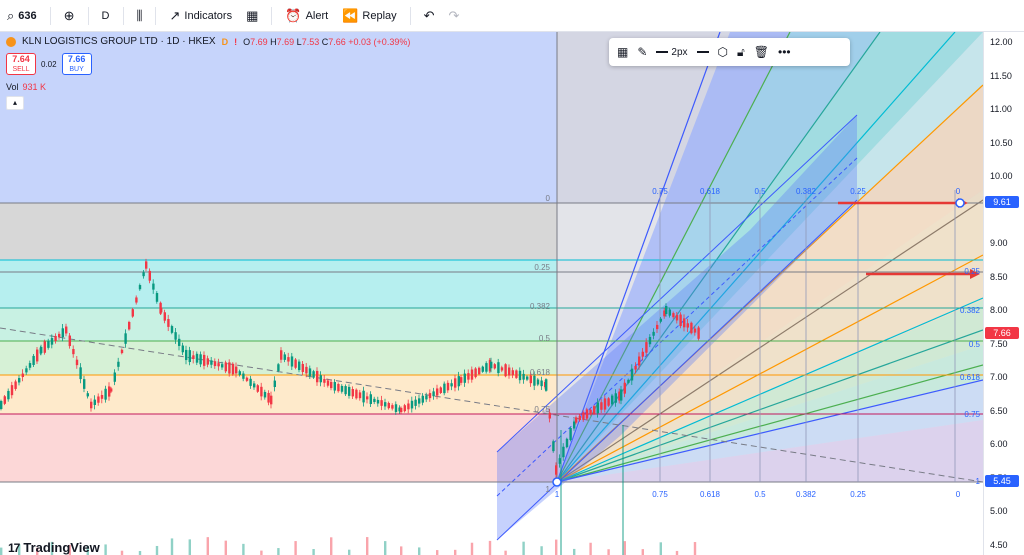  Describe the element at coordinates (1001, 75) in the screenshot. I see `price-tick: 11.50` at that location.